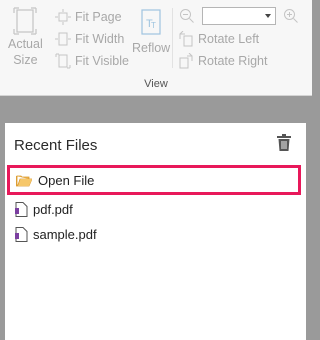 The image size is (320, 340). What do you see at coordinates (187, 16) in the screenshot?
I see `zoom-out-icon` at bounding box center [187, 16].